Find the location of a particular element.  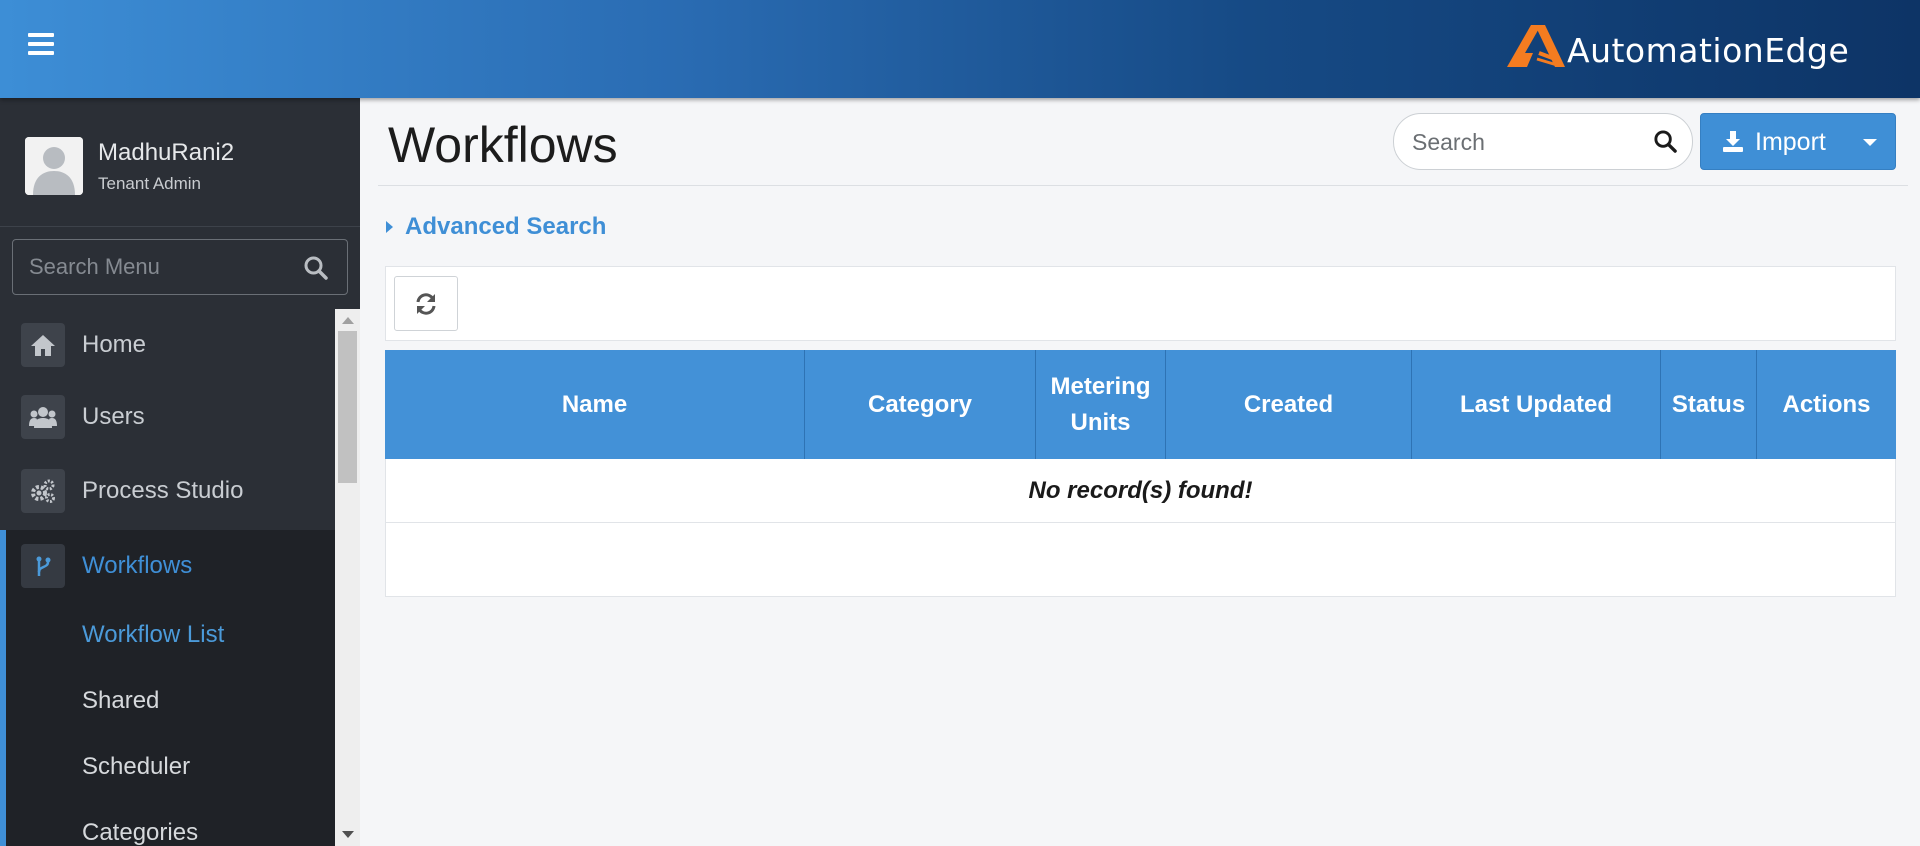

scroll-down-arrow-icon is located at coordinates (348, 834).